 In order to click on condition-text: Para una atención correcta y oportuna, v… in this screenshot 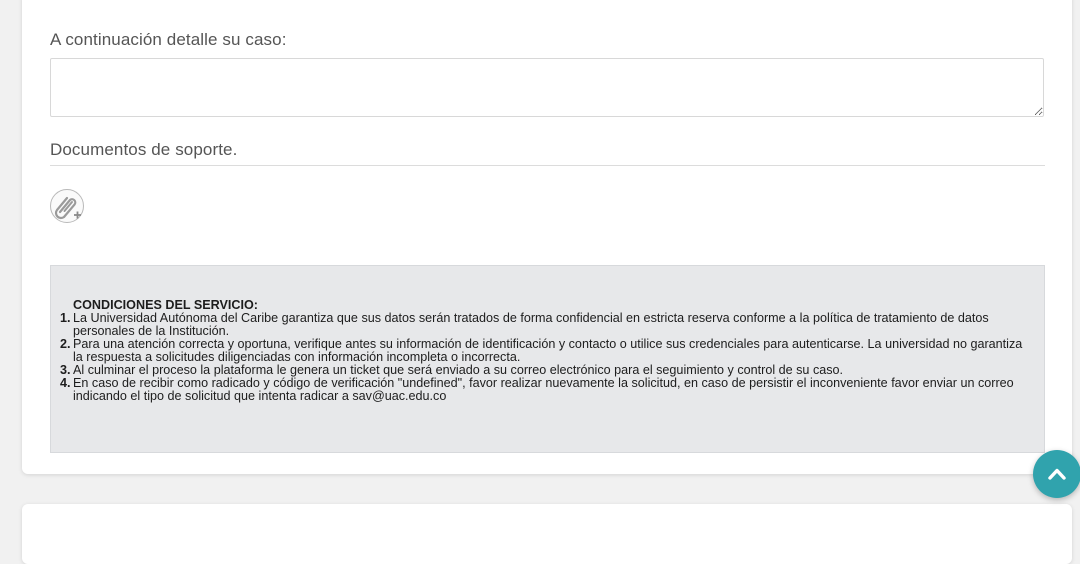, I will do `click(548, 350)`.